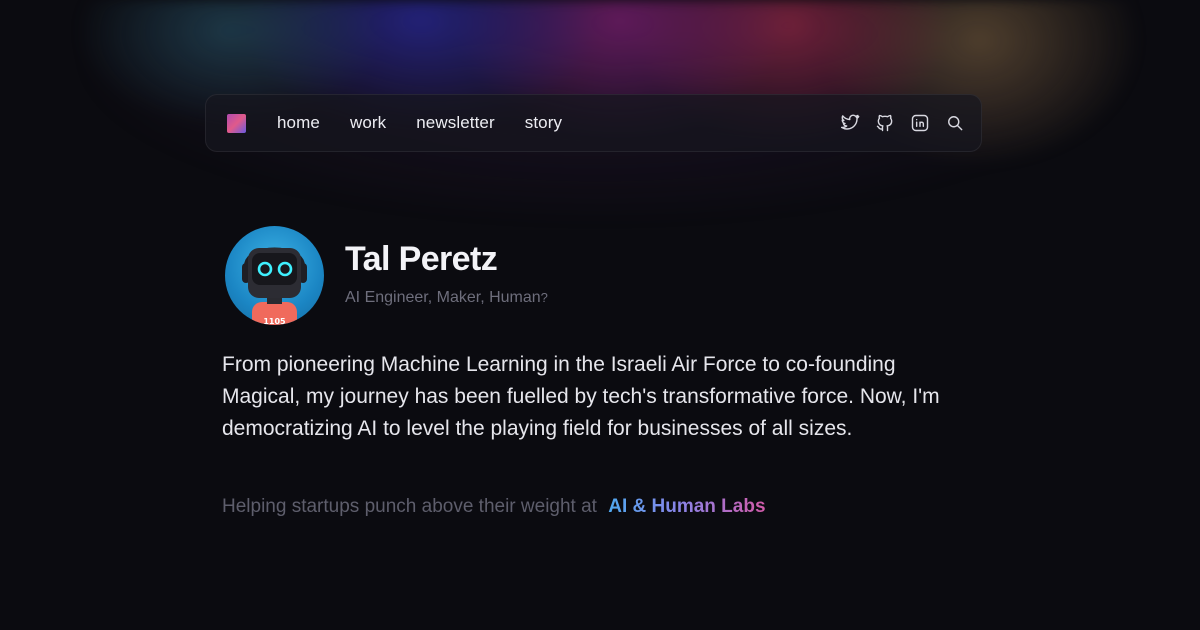  Describe the element at coordinates (543, 123) in the screenshot. I see `nav-link-story: story` at that location.